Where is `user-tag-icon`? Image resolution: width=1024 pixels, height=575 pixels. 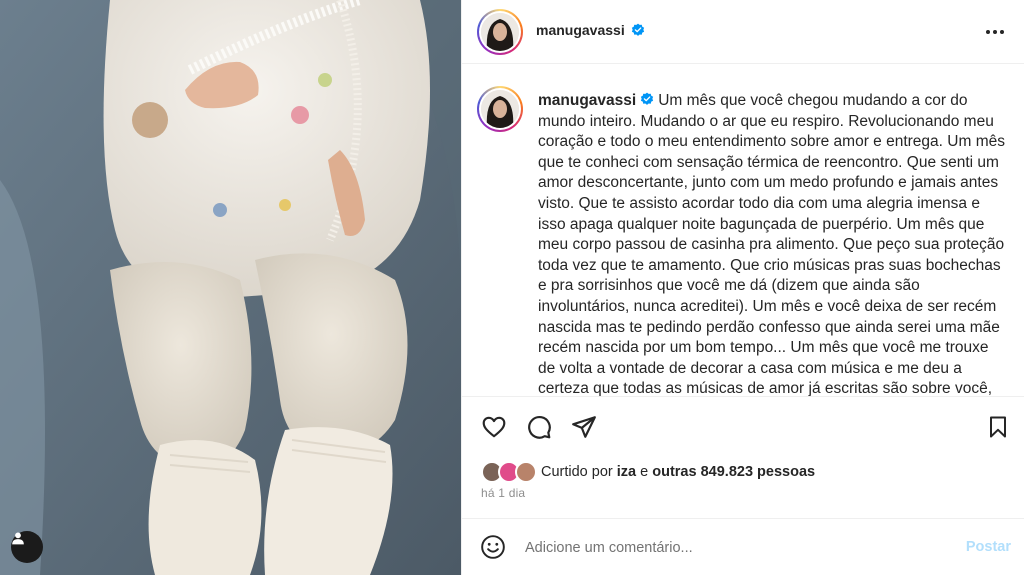
user-tag-icon is located at coordinates (18, 538).